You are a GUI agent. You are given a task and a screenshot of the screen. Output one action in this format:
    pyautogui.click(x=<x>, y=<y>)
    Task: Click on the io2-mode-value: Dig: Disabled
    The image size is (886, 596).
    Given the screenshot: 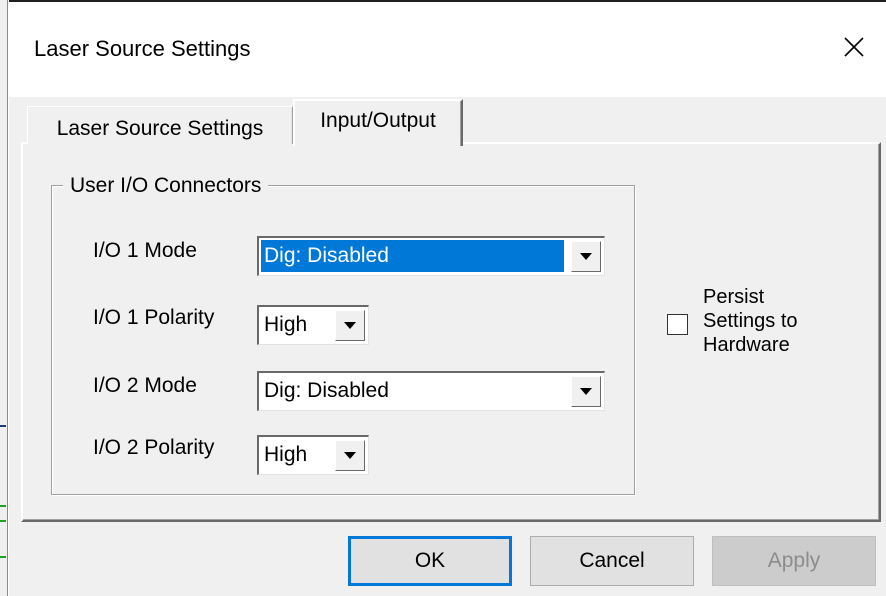 What is the action you would take?
    pyautogui.click(x=326, y=390)
    